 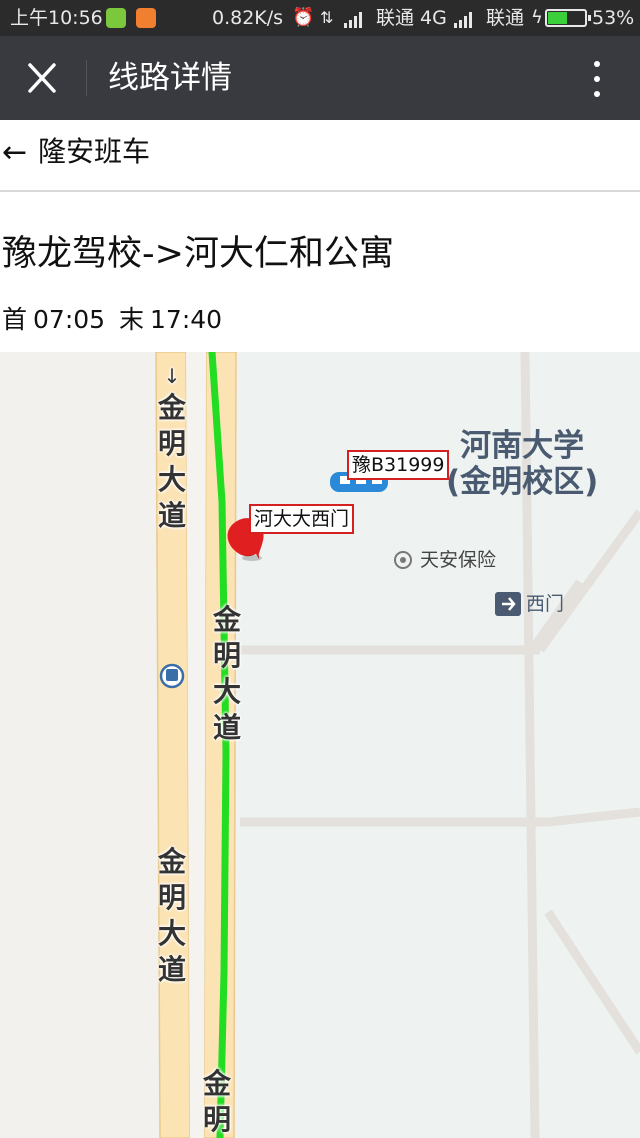 I want to click on alarm-icon: ⏰, so click(x=303, y=17).